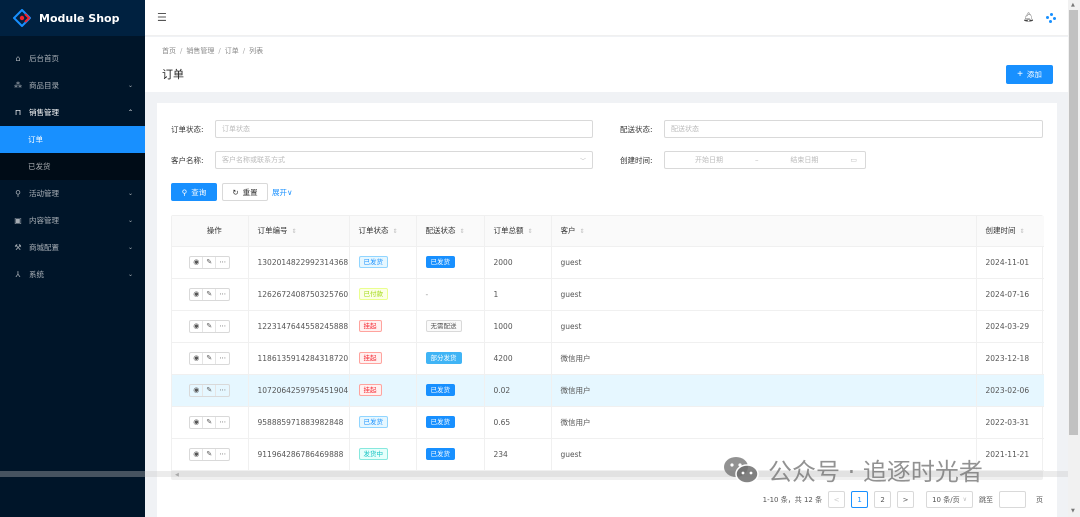  I want to click on apps-icon, so click(1051, 17).